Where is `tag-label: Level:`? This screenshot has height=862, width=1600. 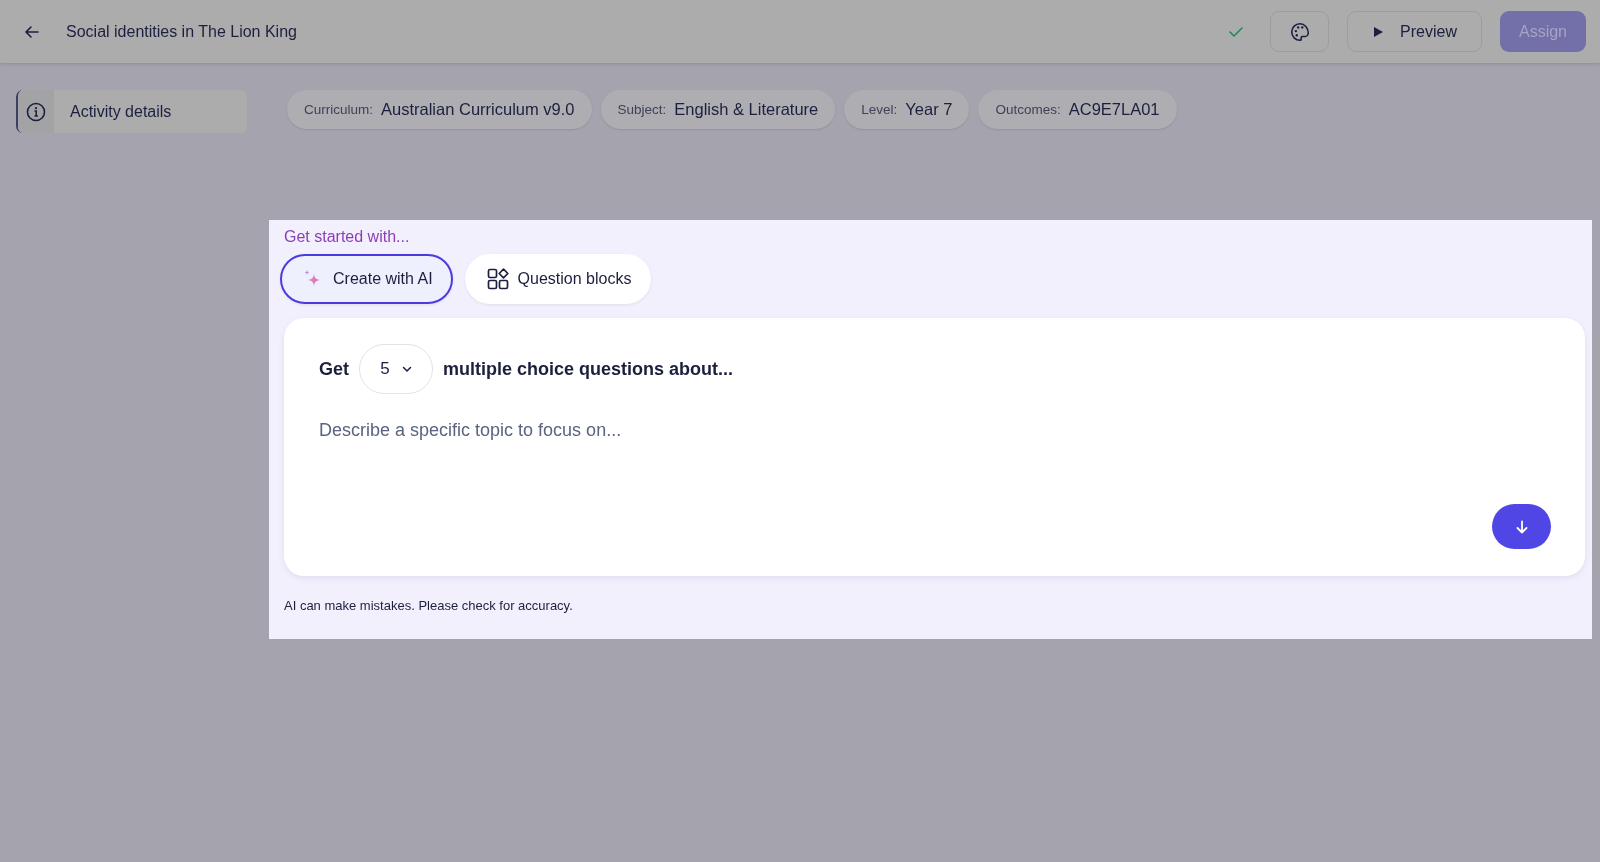 tag-label: Level: is located at coordinates (879, 109).